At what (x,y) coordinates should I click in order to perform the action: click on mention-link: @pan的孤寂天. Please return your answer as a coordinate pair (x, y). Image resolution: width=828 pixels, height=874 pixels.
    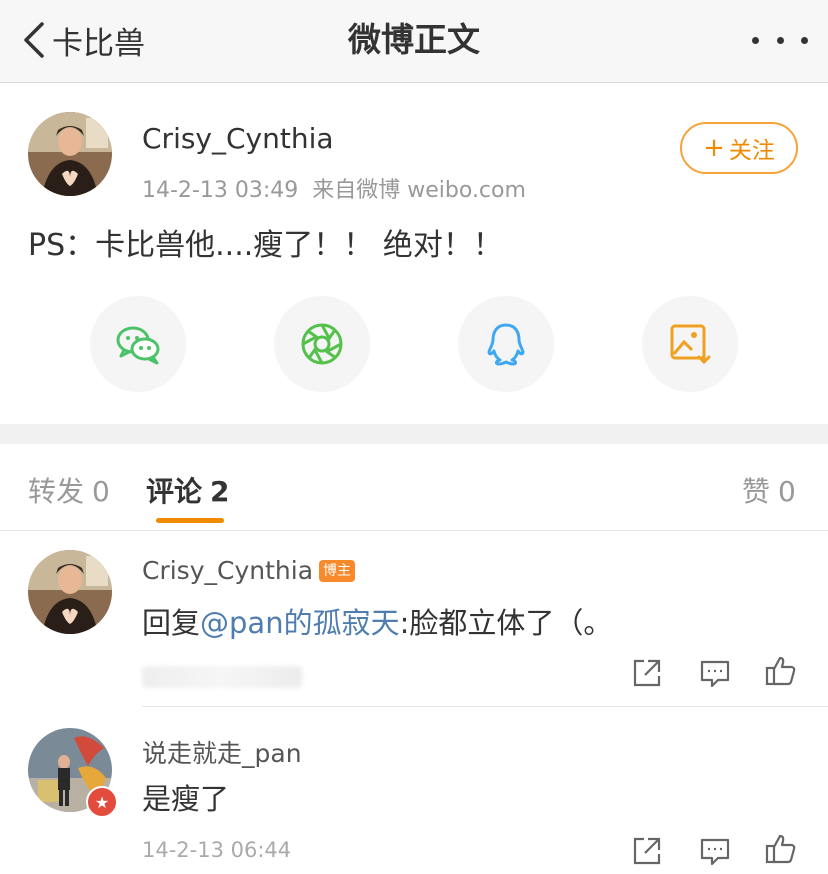
    Looking at the image, I should click on (300, 623).